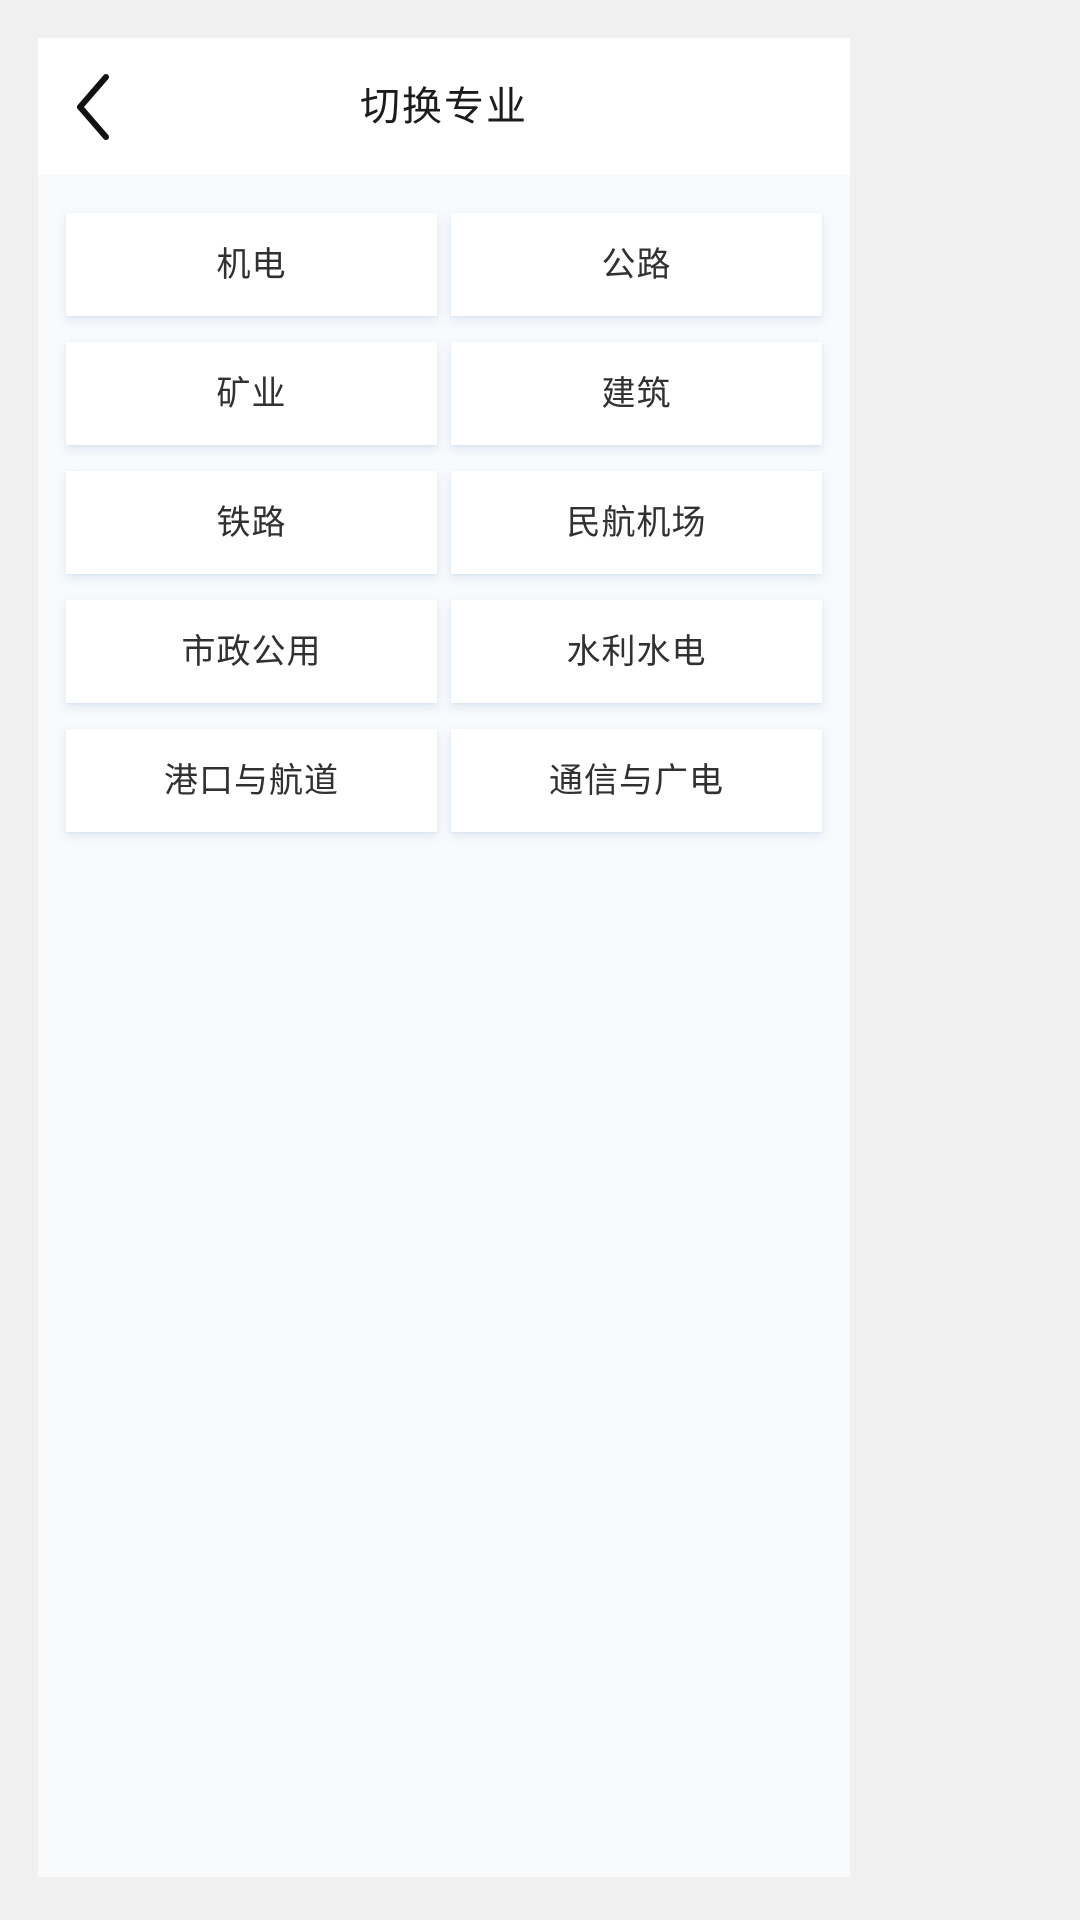  I want to click on specialty-card-shuilishuidian: 水利水电, so click(636, 651).